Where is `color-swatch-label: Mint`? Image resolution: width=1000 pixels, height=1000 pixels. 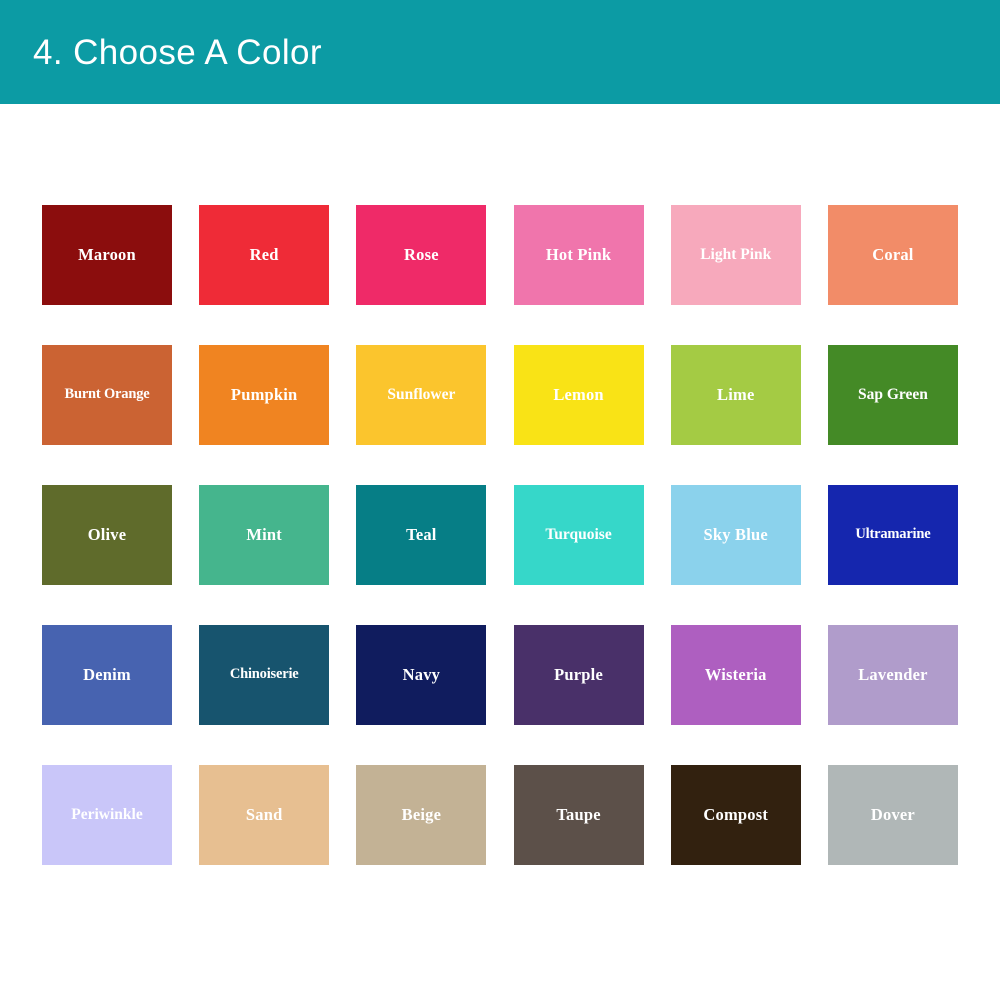
color-swatch-label: Mint is located at coordinates (264, 534).